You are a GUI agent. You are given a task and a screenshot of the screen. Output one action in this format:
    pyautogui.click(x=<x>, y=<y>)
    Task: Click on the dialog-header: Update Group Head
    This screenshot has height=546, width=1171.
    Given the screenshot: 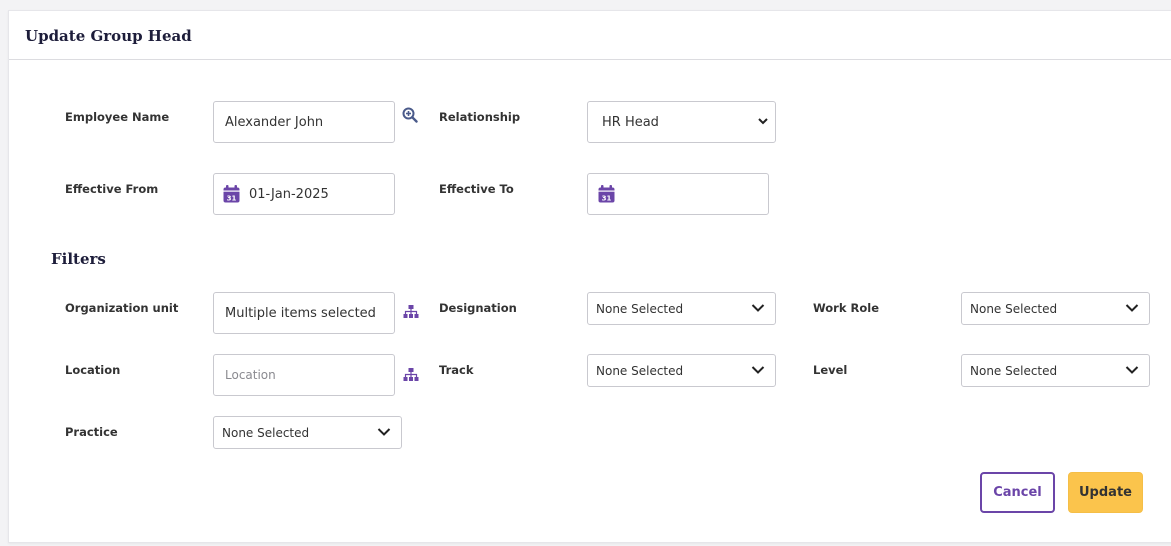 What is the action you would take?
    pyautogui.click(x=590, y=35)
    